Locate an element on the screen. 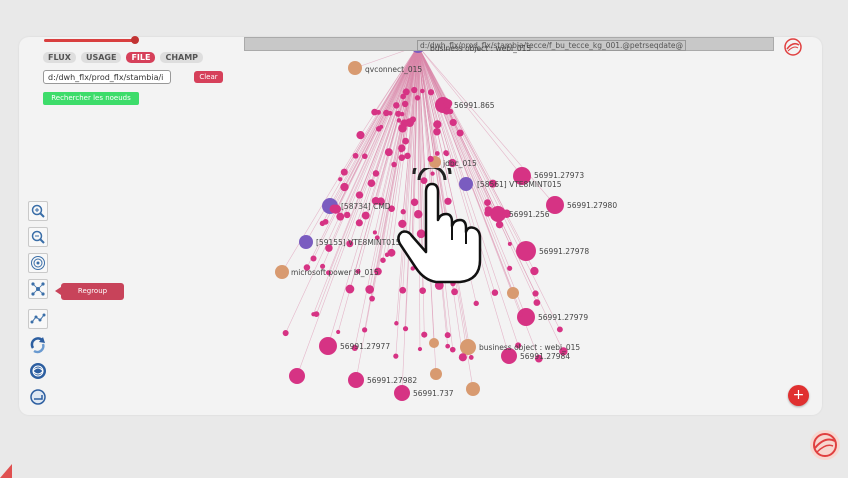  tab-file: FILE is located at coordinates (141, 57).